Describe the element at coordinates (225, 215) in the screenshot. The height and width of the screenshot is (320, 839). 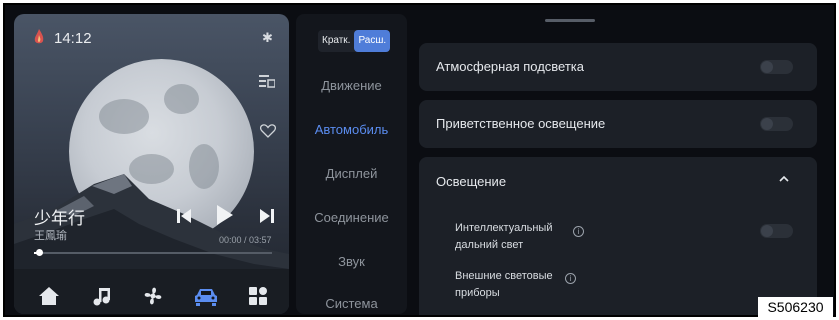
I see `play-icon` at that location.